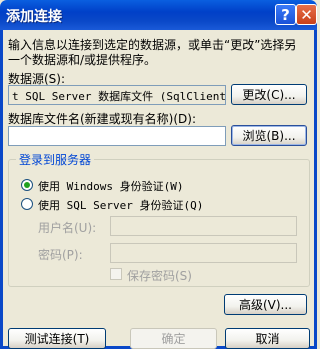  Describe the element at coordinates (173, 338) in the screenshot. I see `ok-button: 确定` at that location.